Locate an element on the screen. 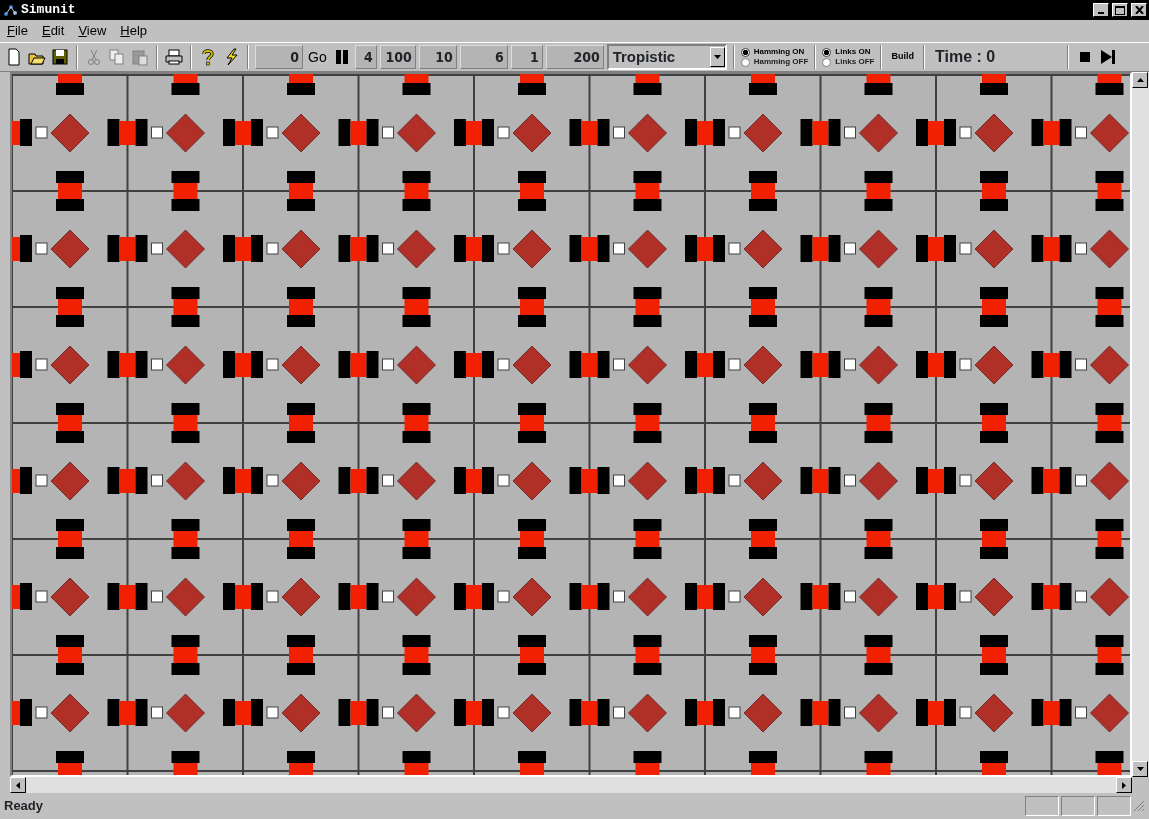 Image resolution: width=1149 pixels, height=819 pixels. maximize-button is located at coordinates (1120, 10).